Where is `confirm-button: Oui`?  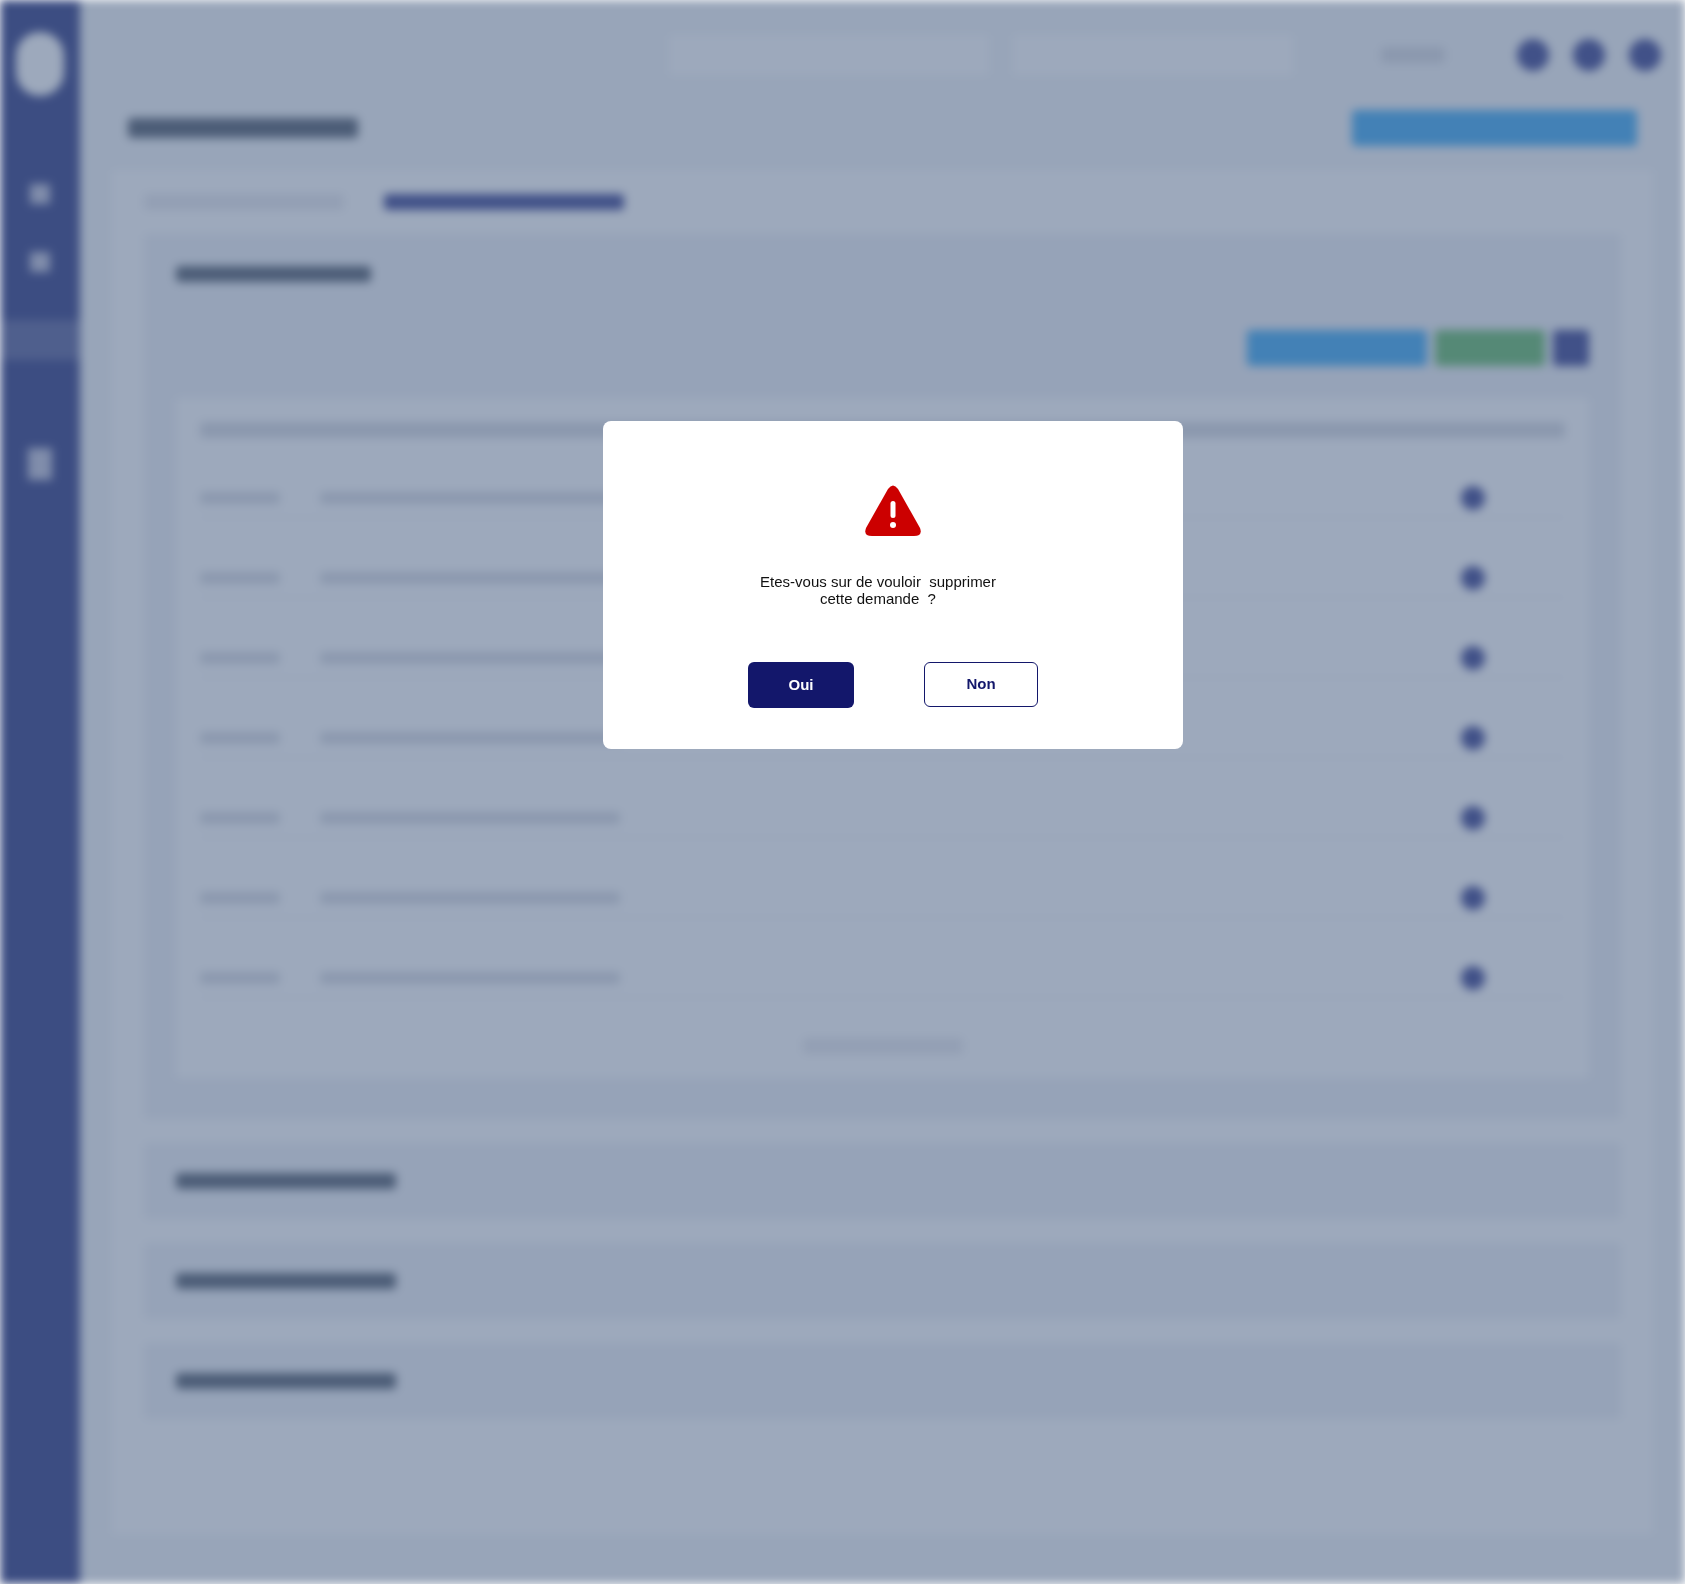
confirm-button: Oui is located at coordinates (801, 685).